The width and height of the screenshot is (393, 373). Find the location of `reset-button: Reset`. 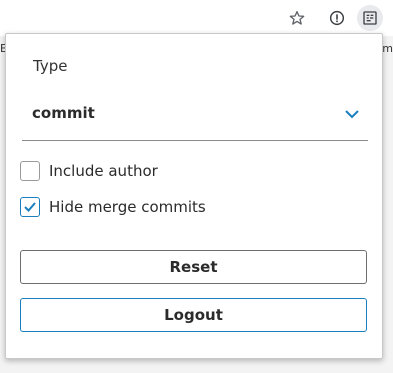

reset-button: Reset is located at coordinates (193, 267).